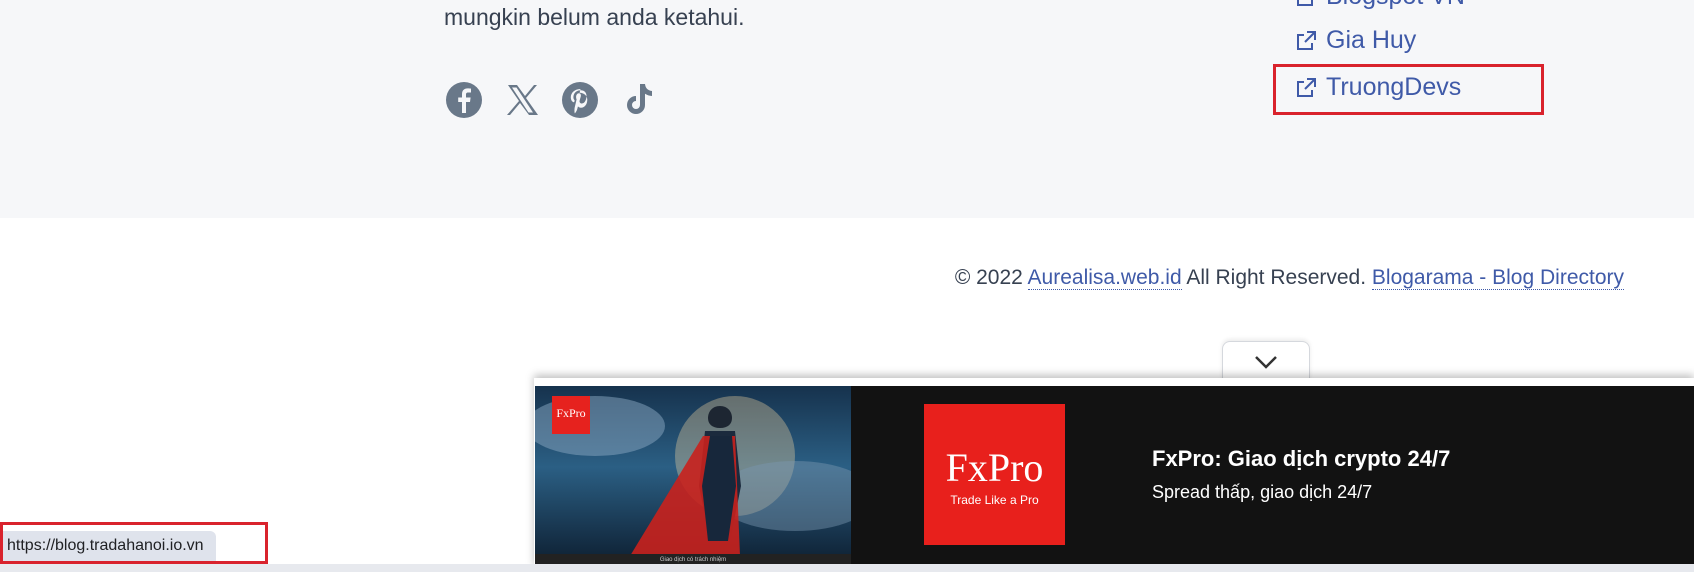 This screenshot has width=1694, height=572. What do you see at coordinates (1497, 278) in the screenshot?
I see `blog-directory-link: Blogarama - Blog Directory` at bounding box center [1497, 278].